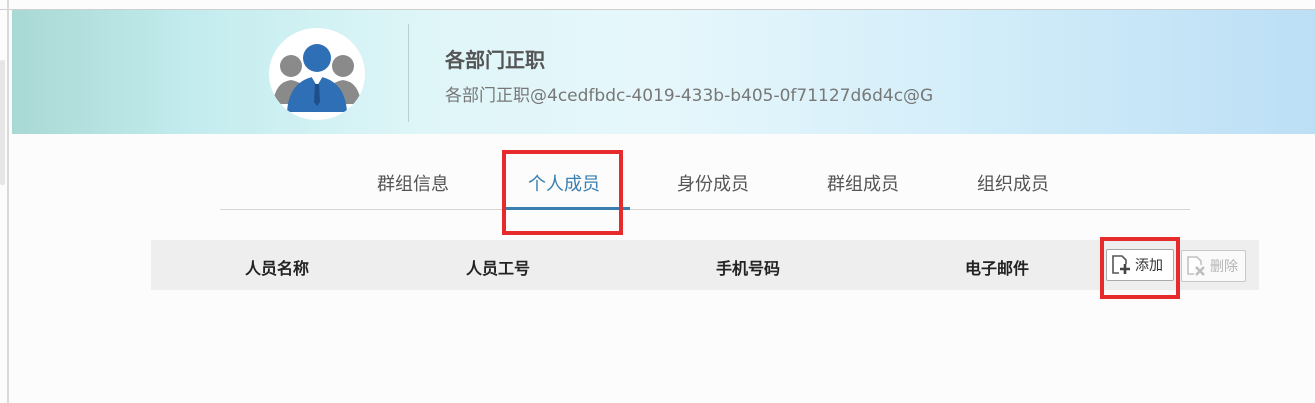  What do you see at coordinates (562, 192) in the screenshot?
I see `highlight-box-tab` at bounding box center [562, 192].